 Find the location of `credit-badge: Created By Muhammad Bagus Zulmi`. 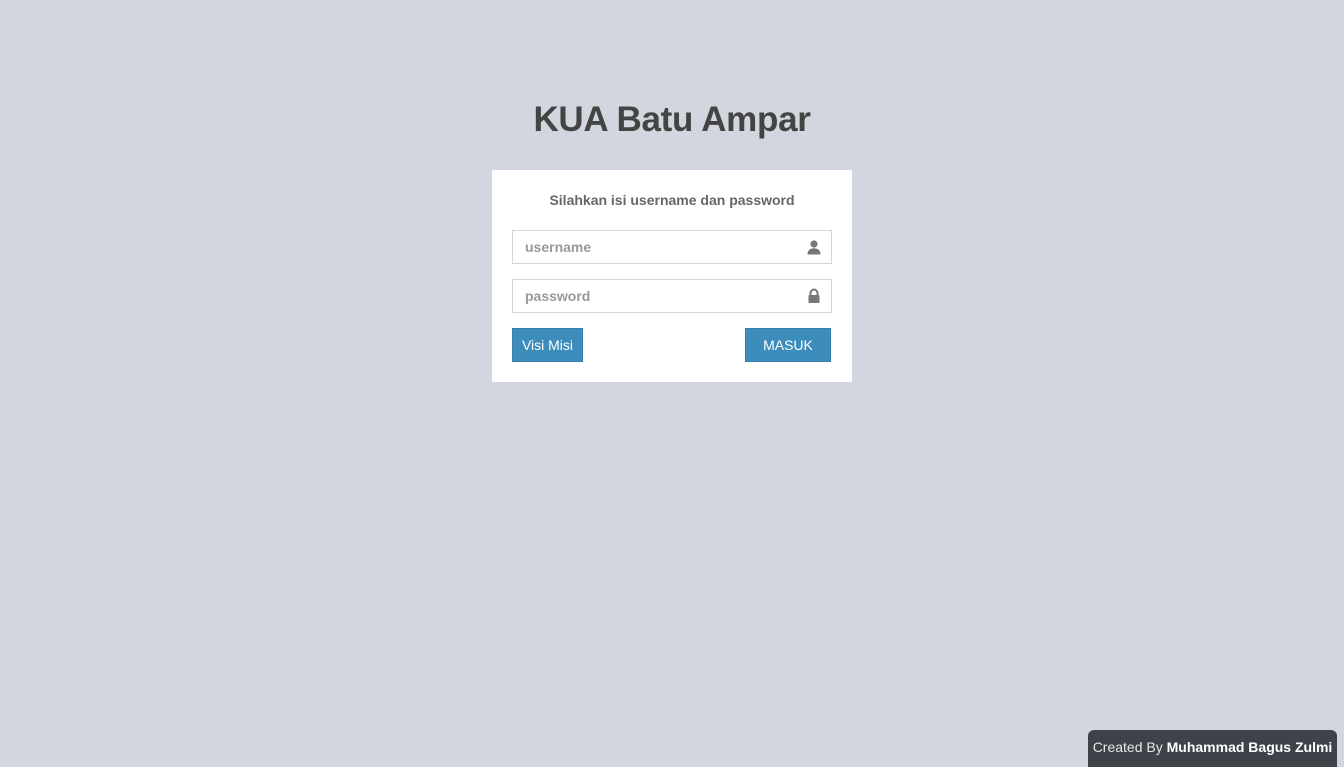

credit-badge: Created By Muhammad Bagus Zulmi is located at coordinates (1212, 748).